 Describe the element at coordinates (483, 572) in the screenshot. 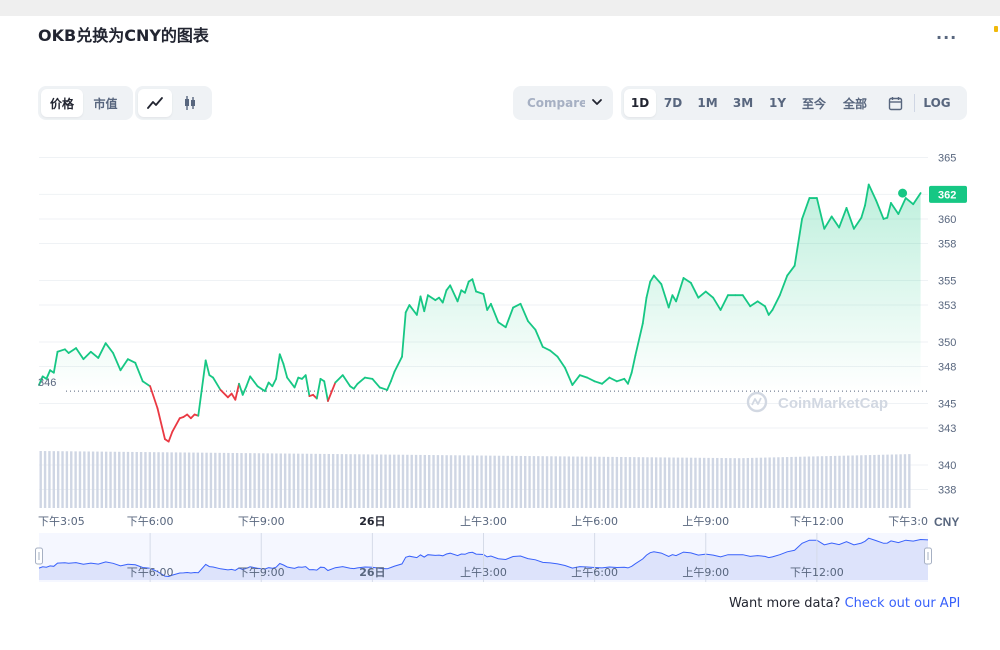

I see `navigator-x-label: 上午3:00` at that location.